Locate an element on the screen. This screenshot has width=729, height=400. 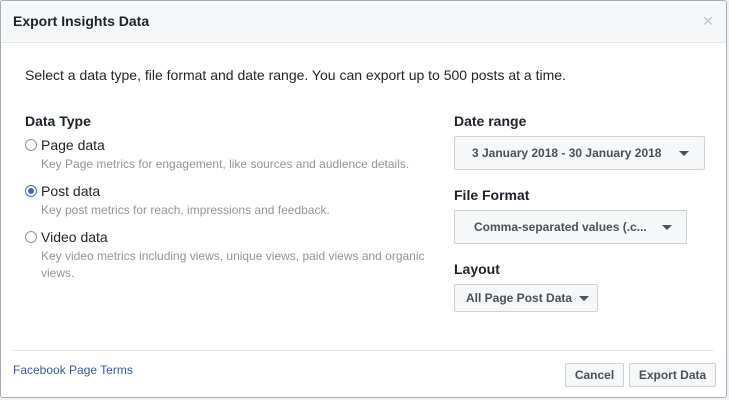
option-title: Post data is located at coordinates (71, 191).